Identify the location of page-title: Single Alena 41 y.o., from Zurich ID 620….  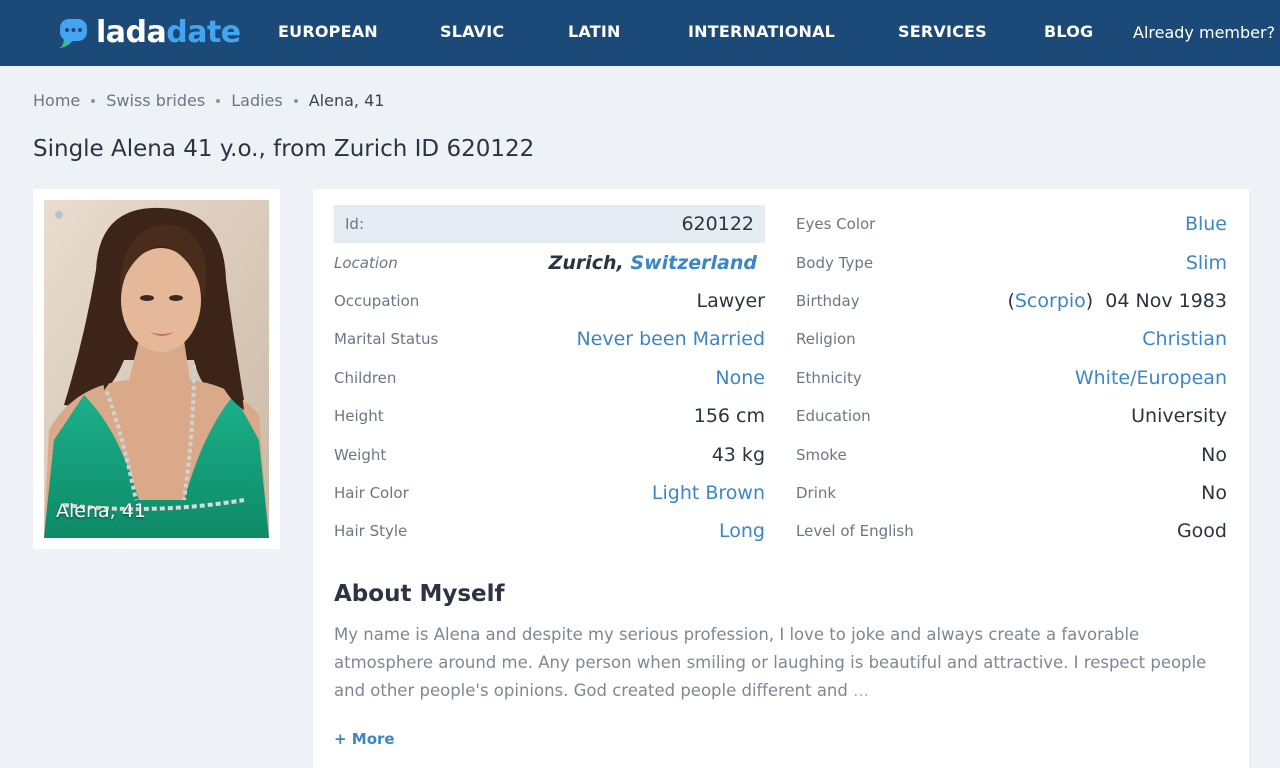
(284, 149).